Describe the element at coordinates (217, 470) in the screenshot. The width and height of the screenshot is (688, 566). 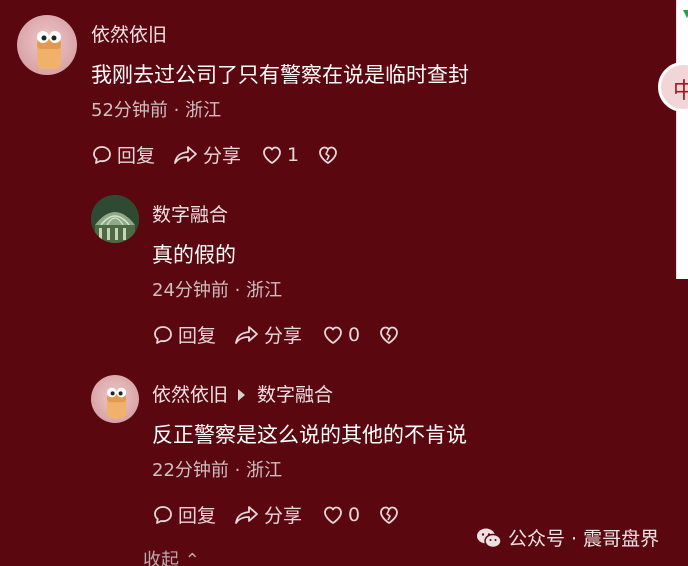
I see `comment-meta: 22分钟前 · 浙江` at that location.